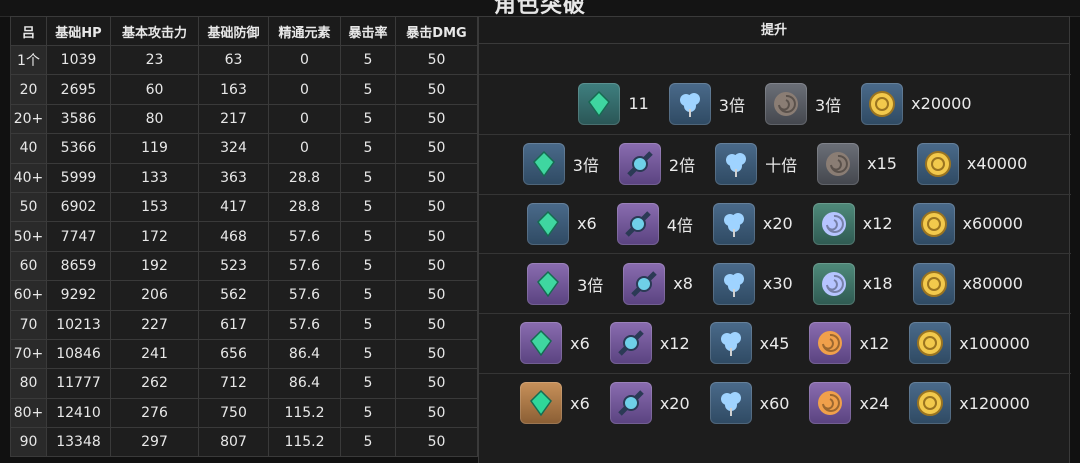  Describe the element at coordinates (916, 103) in the screenshot. I see `material-item: x20000` at that location.